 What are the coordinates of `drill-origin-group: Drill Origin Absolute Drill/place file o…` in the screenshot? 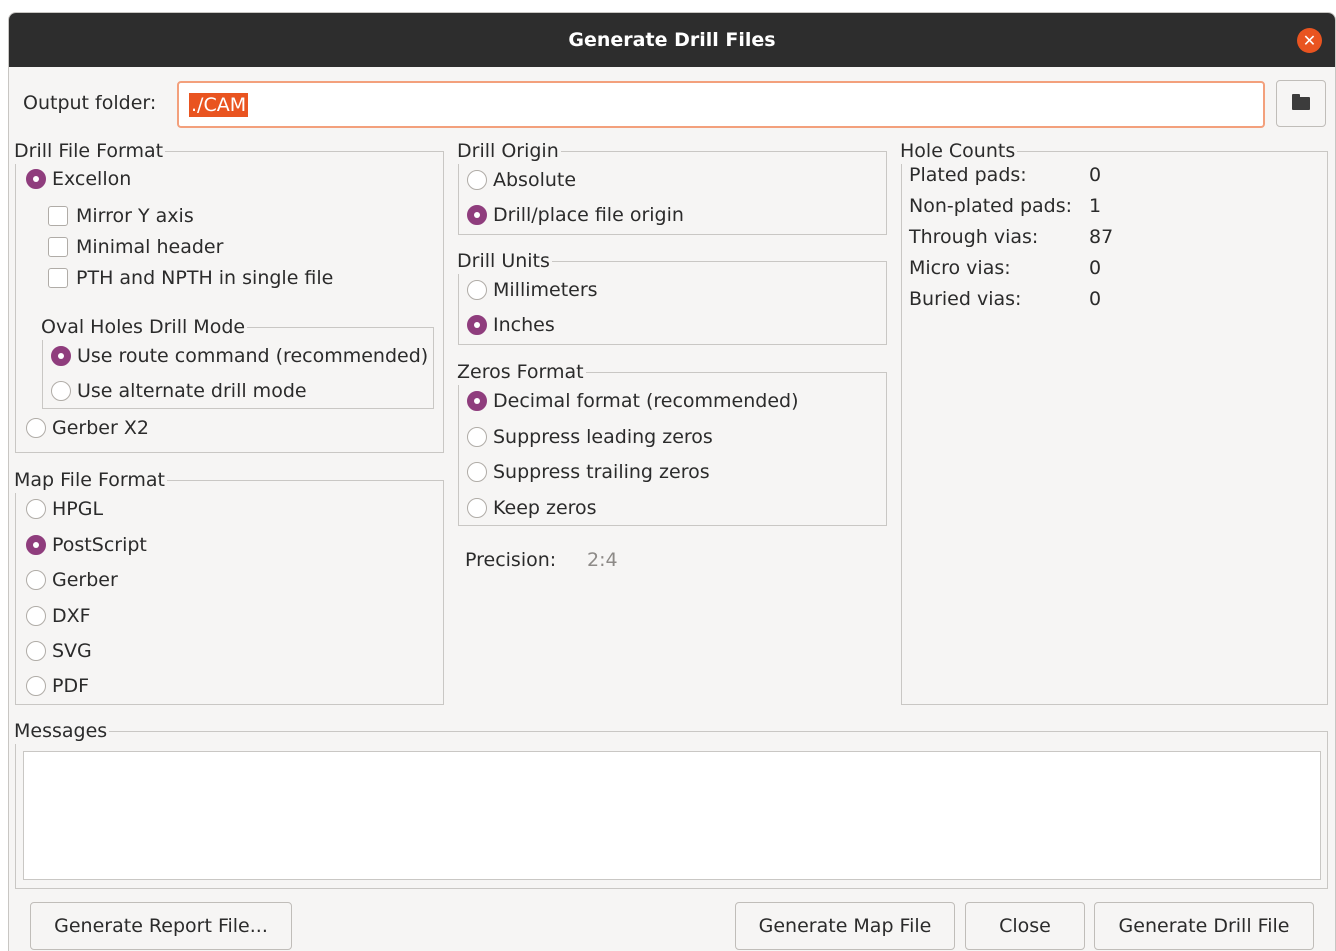 It's located at (672, 186).